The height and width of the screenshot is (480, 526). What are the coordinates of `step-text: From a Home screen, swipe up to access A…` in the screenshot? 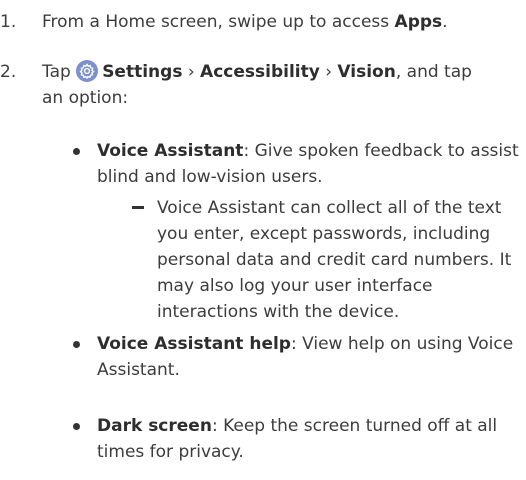 It's located at (282, 22).